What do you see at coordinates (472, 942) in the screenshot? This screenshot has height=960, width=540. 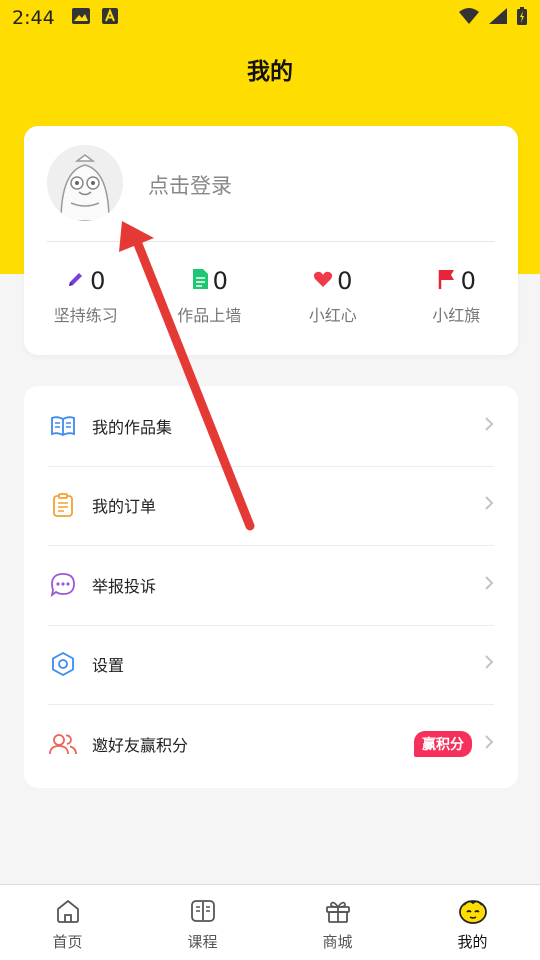 I see `tab-mine-label: 我的` at bounding box center [472, 942].